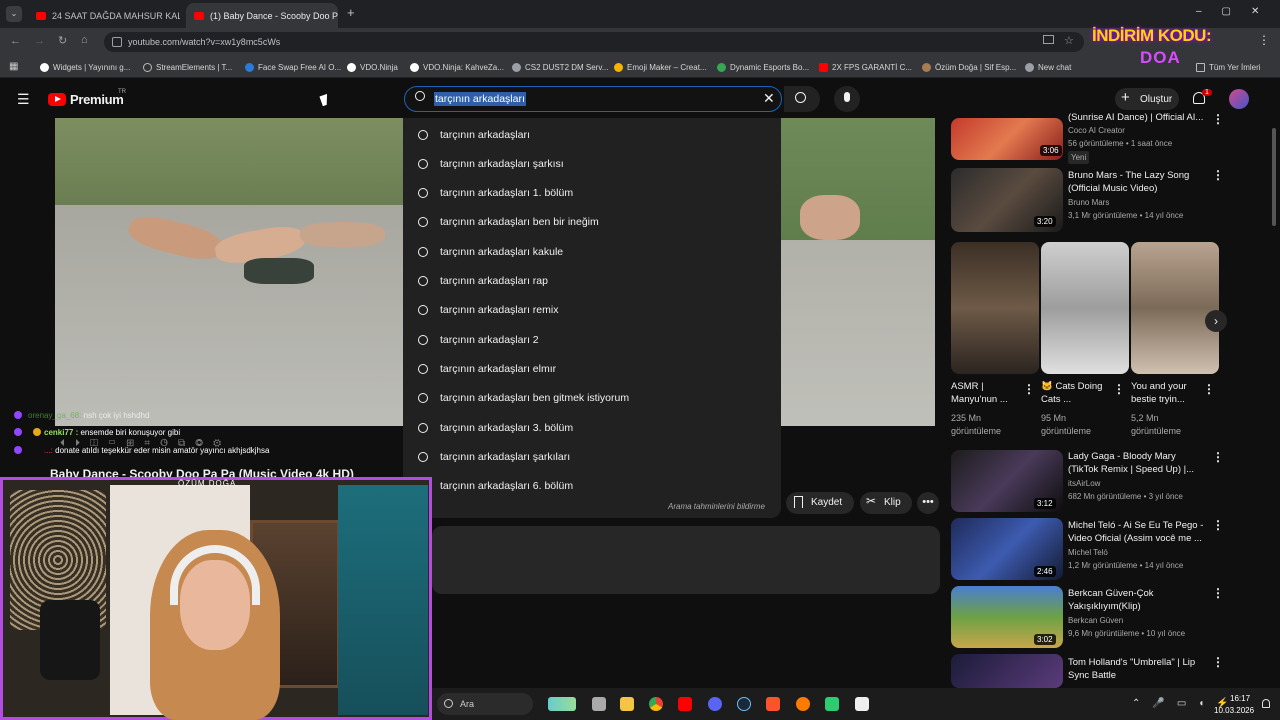 The height and width of the screenshot is (720, 1280). I want to click on search-suggestion-item: tarçının arkadaşları, so click(598, 134).